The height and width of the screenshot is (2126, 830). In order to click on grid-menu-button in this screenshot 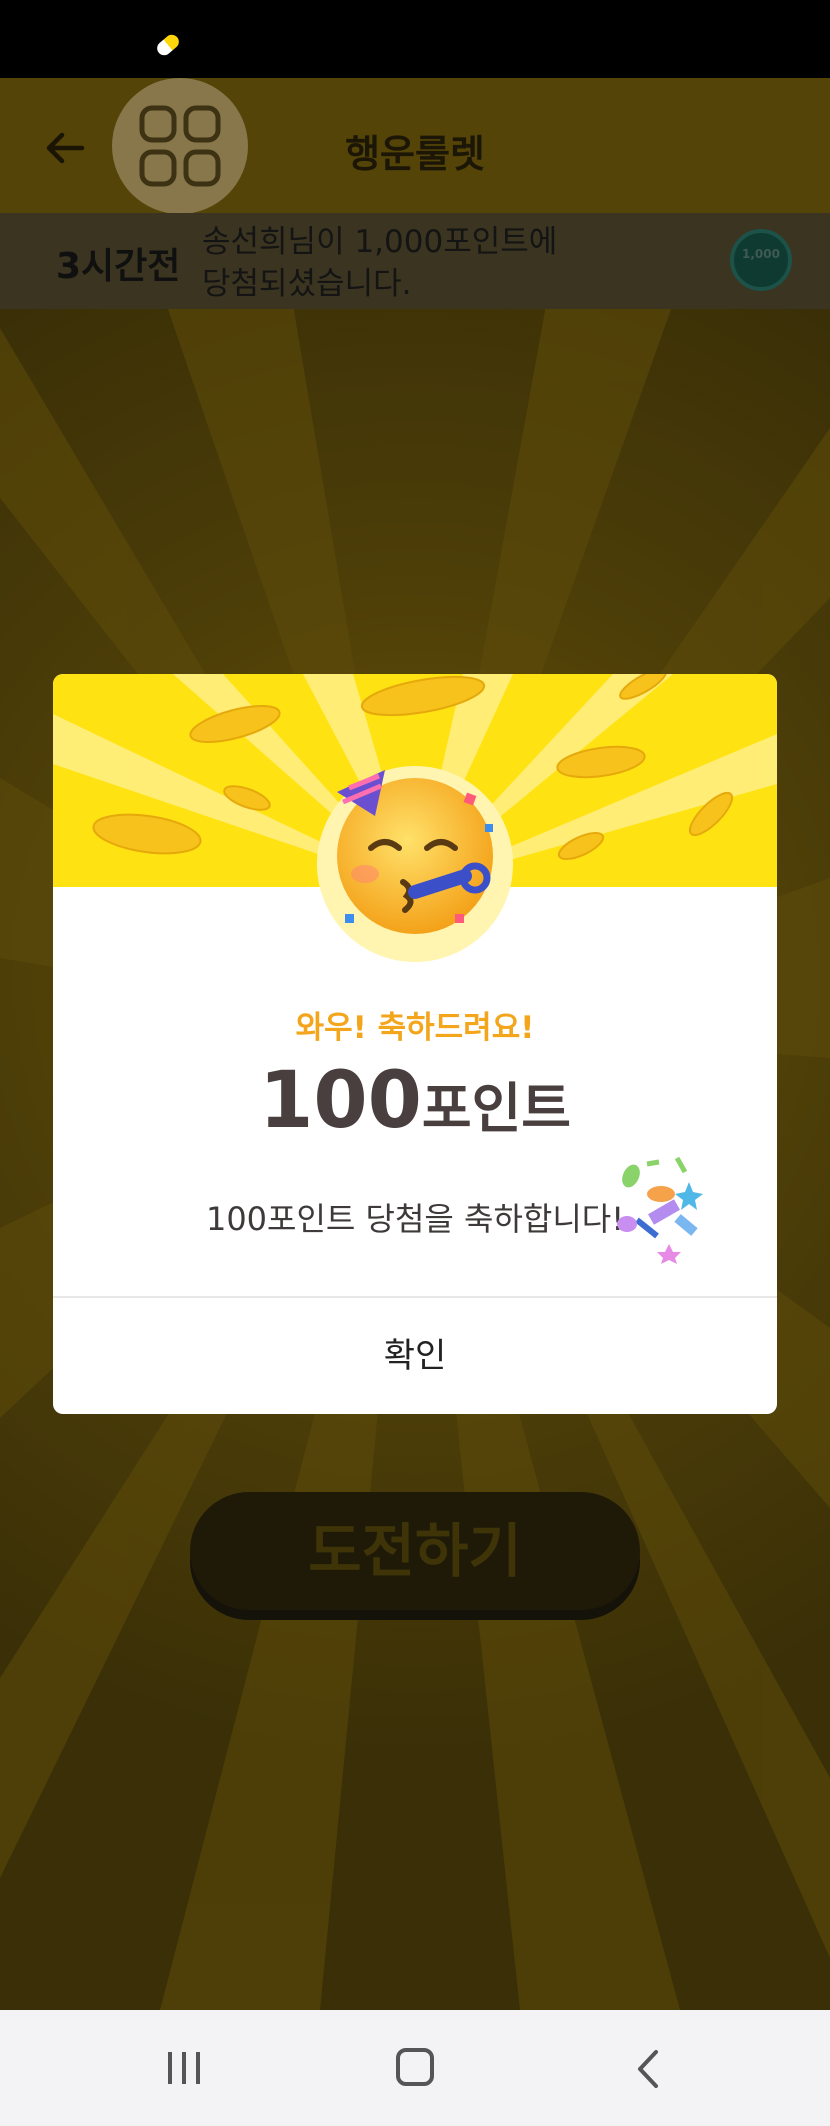, I will do `click(180, 146)`.